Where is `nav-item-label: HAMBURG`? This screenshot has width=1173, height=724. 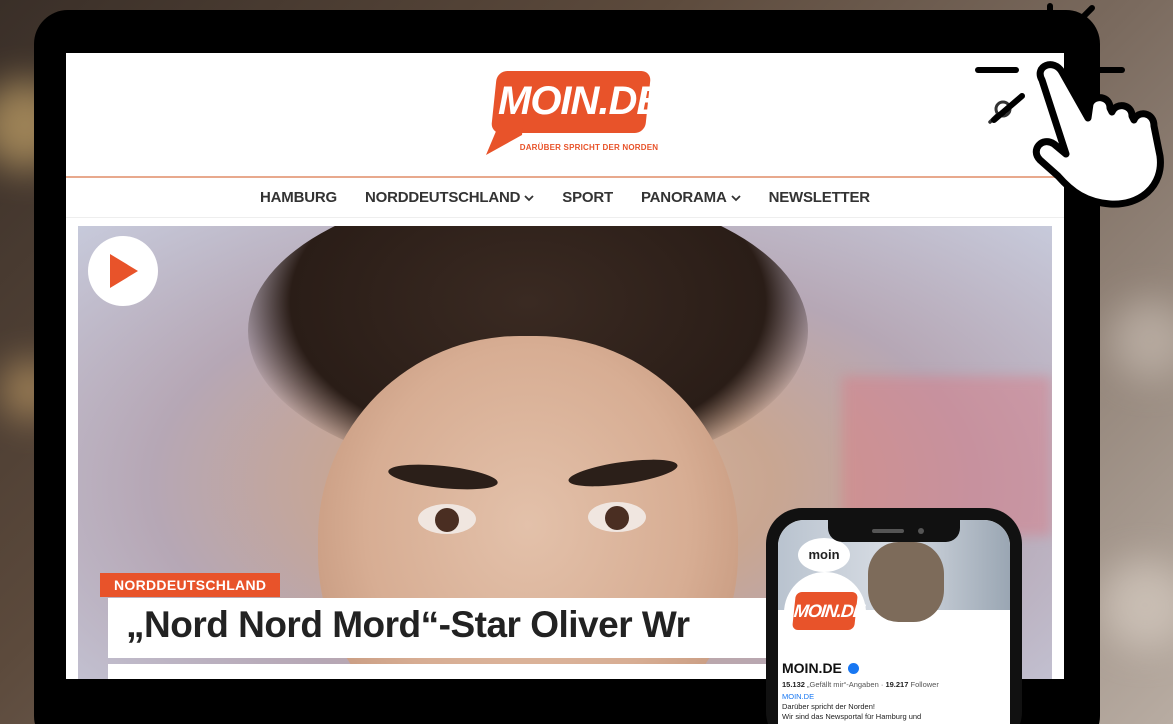
nav-item-label: HAMBURG is located at coordinates (298, 197).